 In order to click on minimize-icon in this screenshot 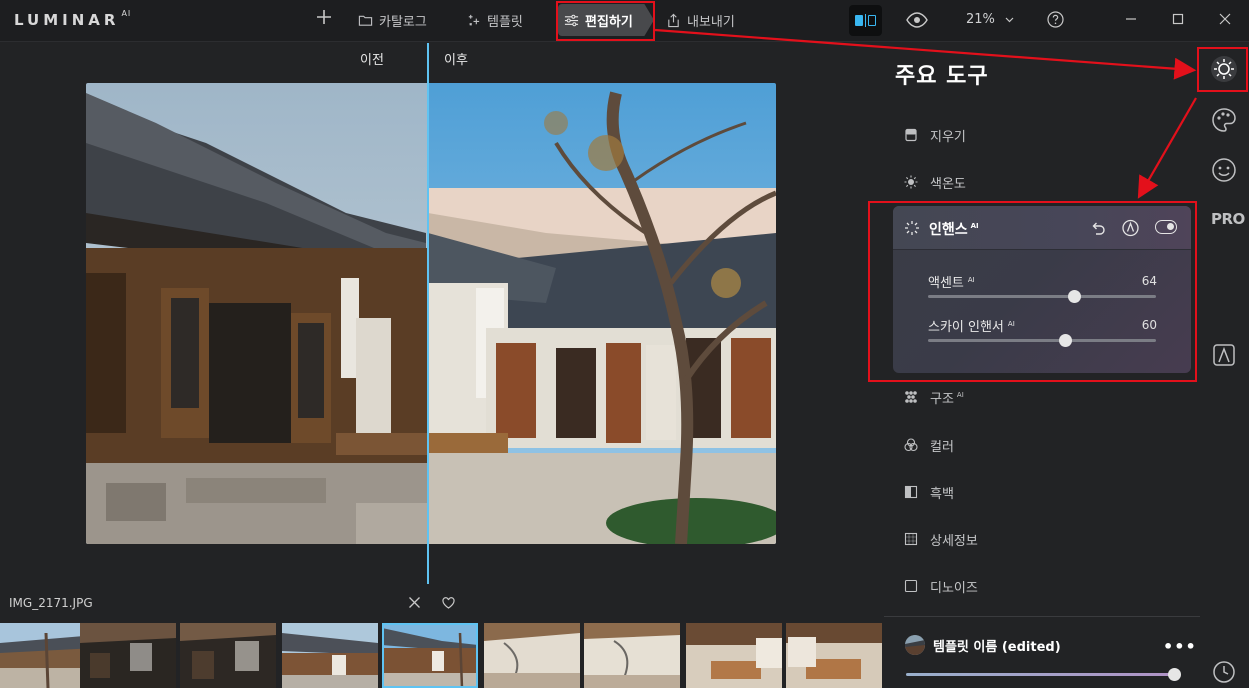, I will do `click(1131, 19)`.